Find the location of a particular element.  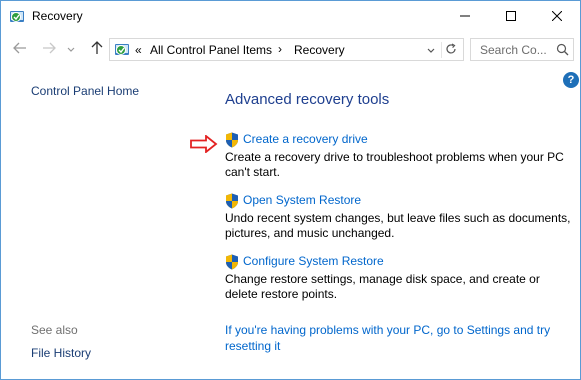

minimize-button is located at coordinates (465, 16).